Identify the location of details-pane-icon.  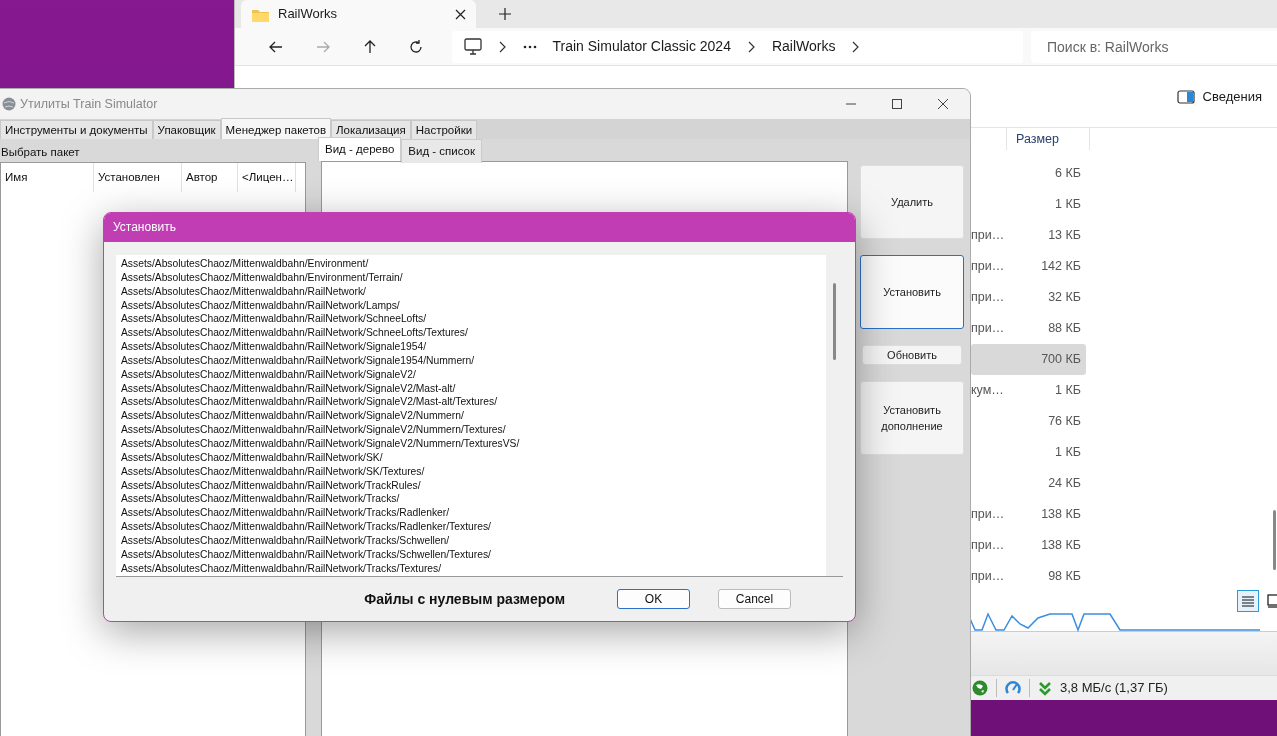
(1185, 96).